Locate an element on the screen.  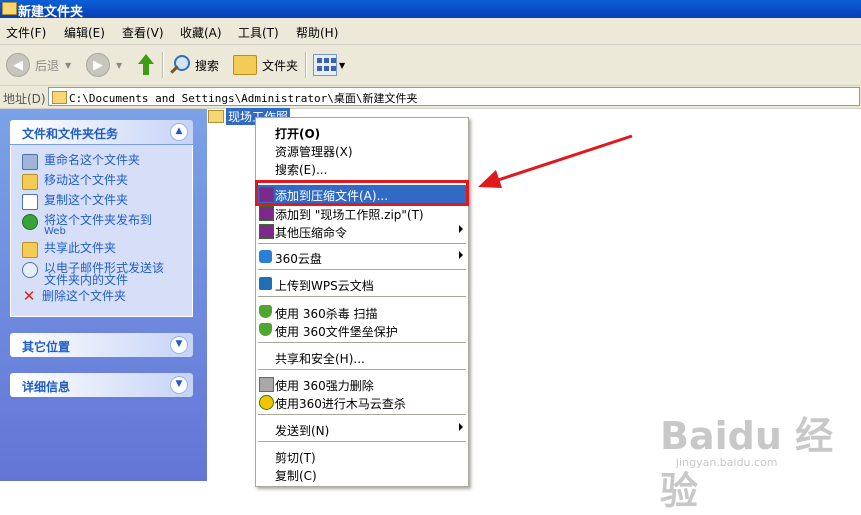
up-button is located at coordinates (144, 65).